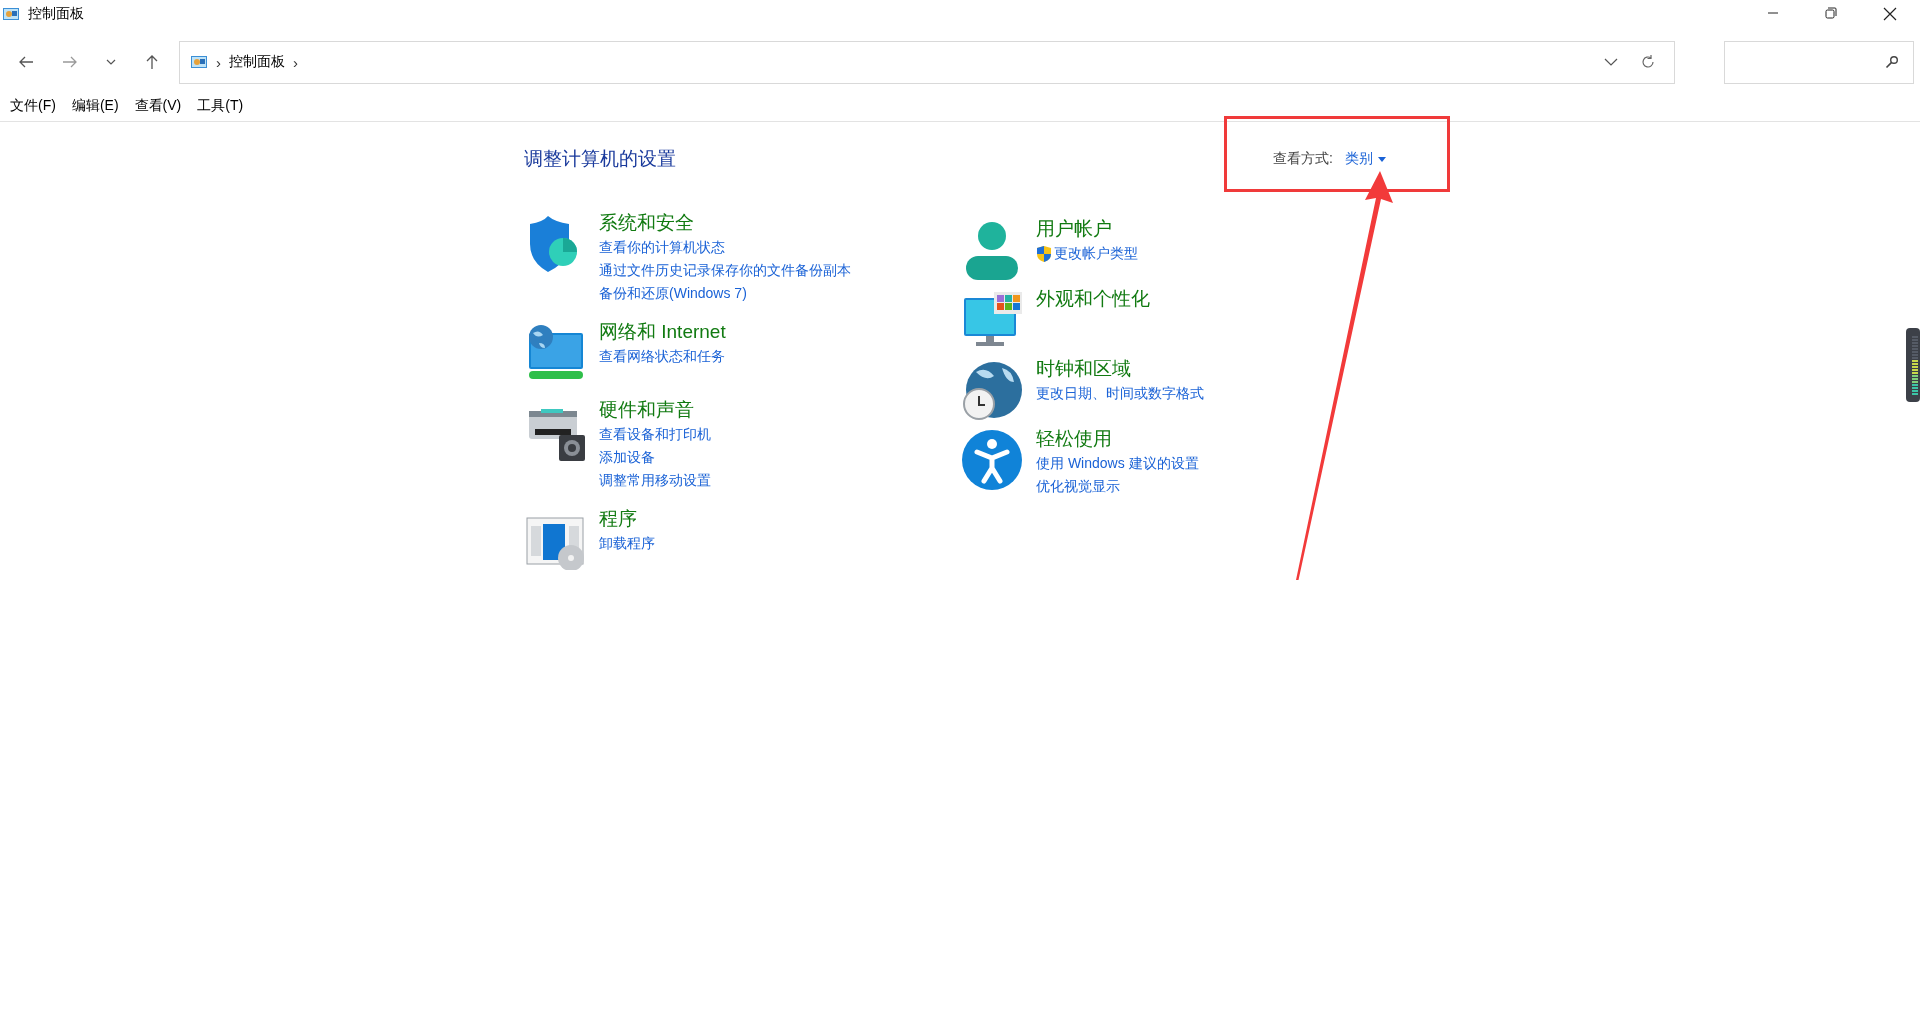 This screenshot has height=1021, width=1920. What do you see at coordinates (158, 106) in the screenshot?
I see `menu-item: 查看(V)` at bounding box center [158, 106].